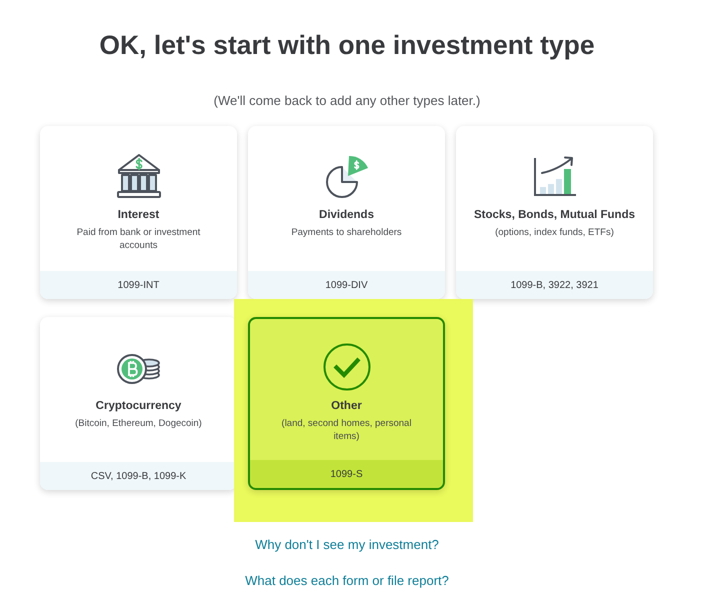  Describe the element at coordinates (138, 423) in the screenshot. I see `tile-description: (Bitcoin, Ethereum, Dogecoin)` at that location.